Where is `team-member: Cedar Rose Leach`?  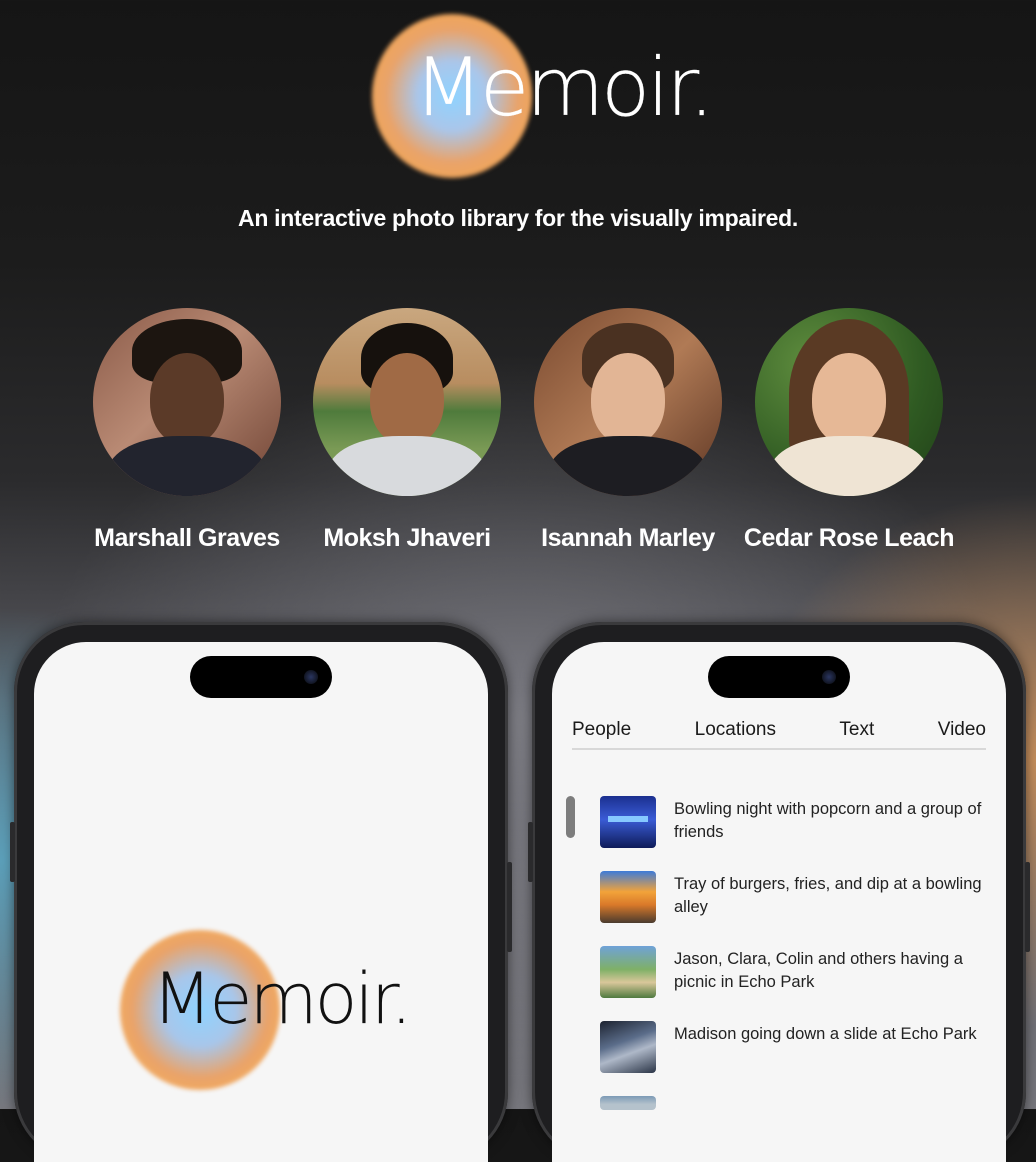 team-member: Cedar Rose Leach is located at coordinates (849, 430).